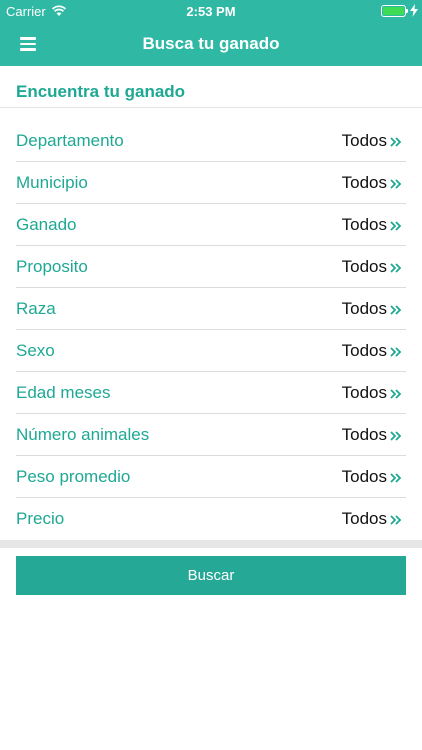 This screenshot has height=750, width=422. What do you see at coordinates (83, 434) in the screenshot?
I see `filter-label: Número animales` at bounding box center [83, 434].